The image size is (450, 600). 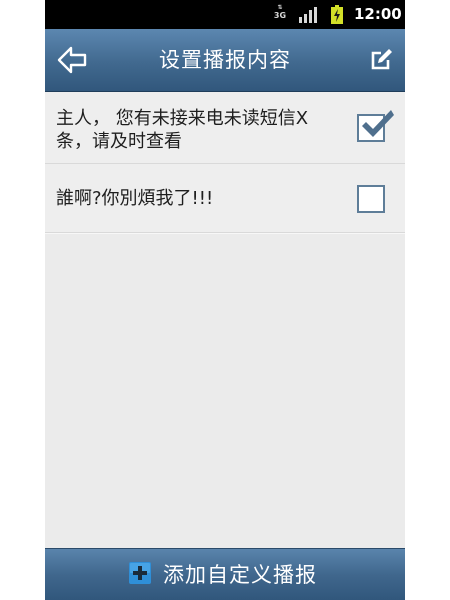 I want to click on check-icon, so click(x=378, y=123).